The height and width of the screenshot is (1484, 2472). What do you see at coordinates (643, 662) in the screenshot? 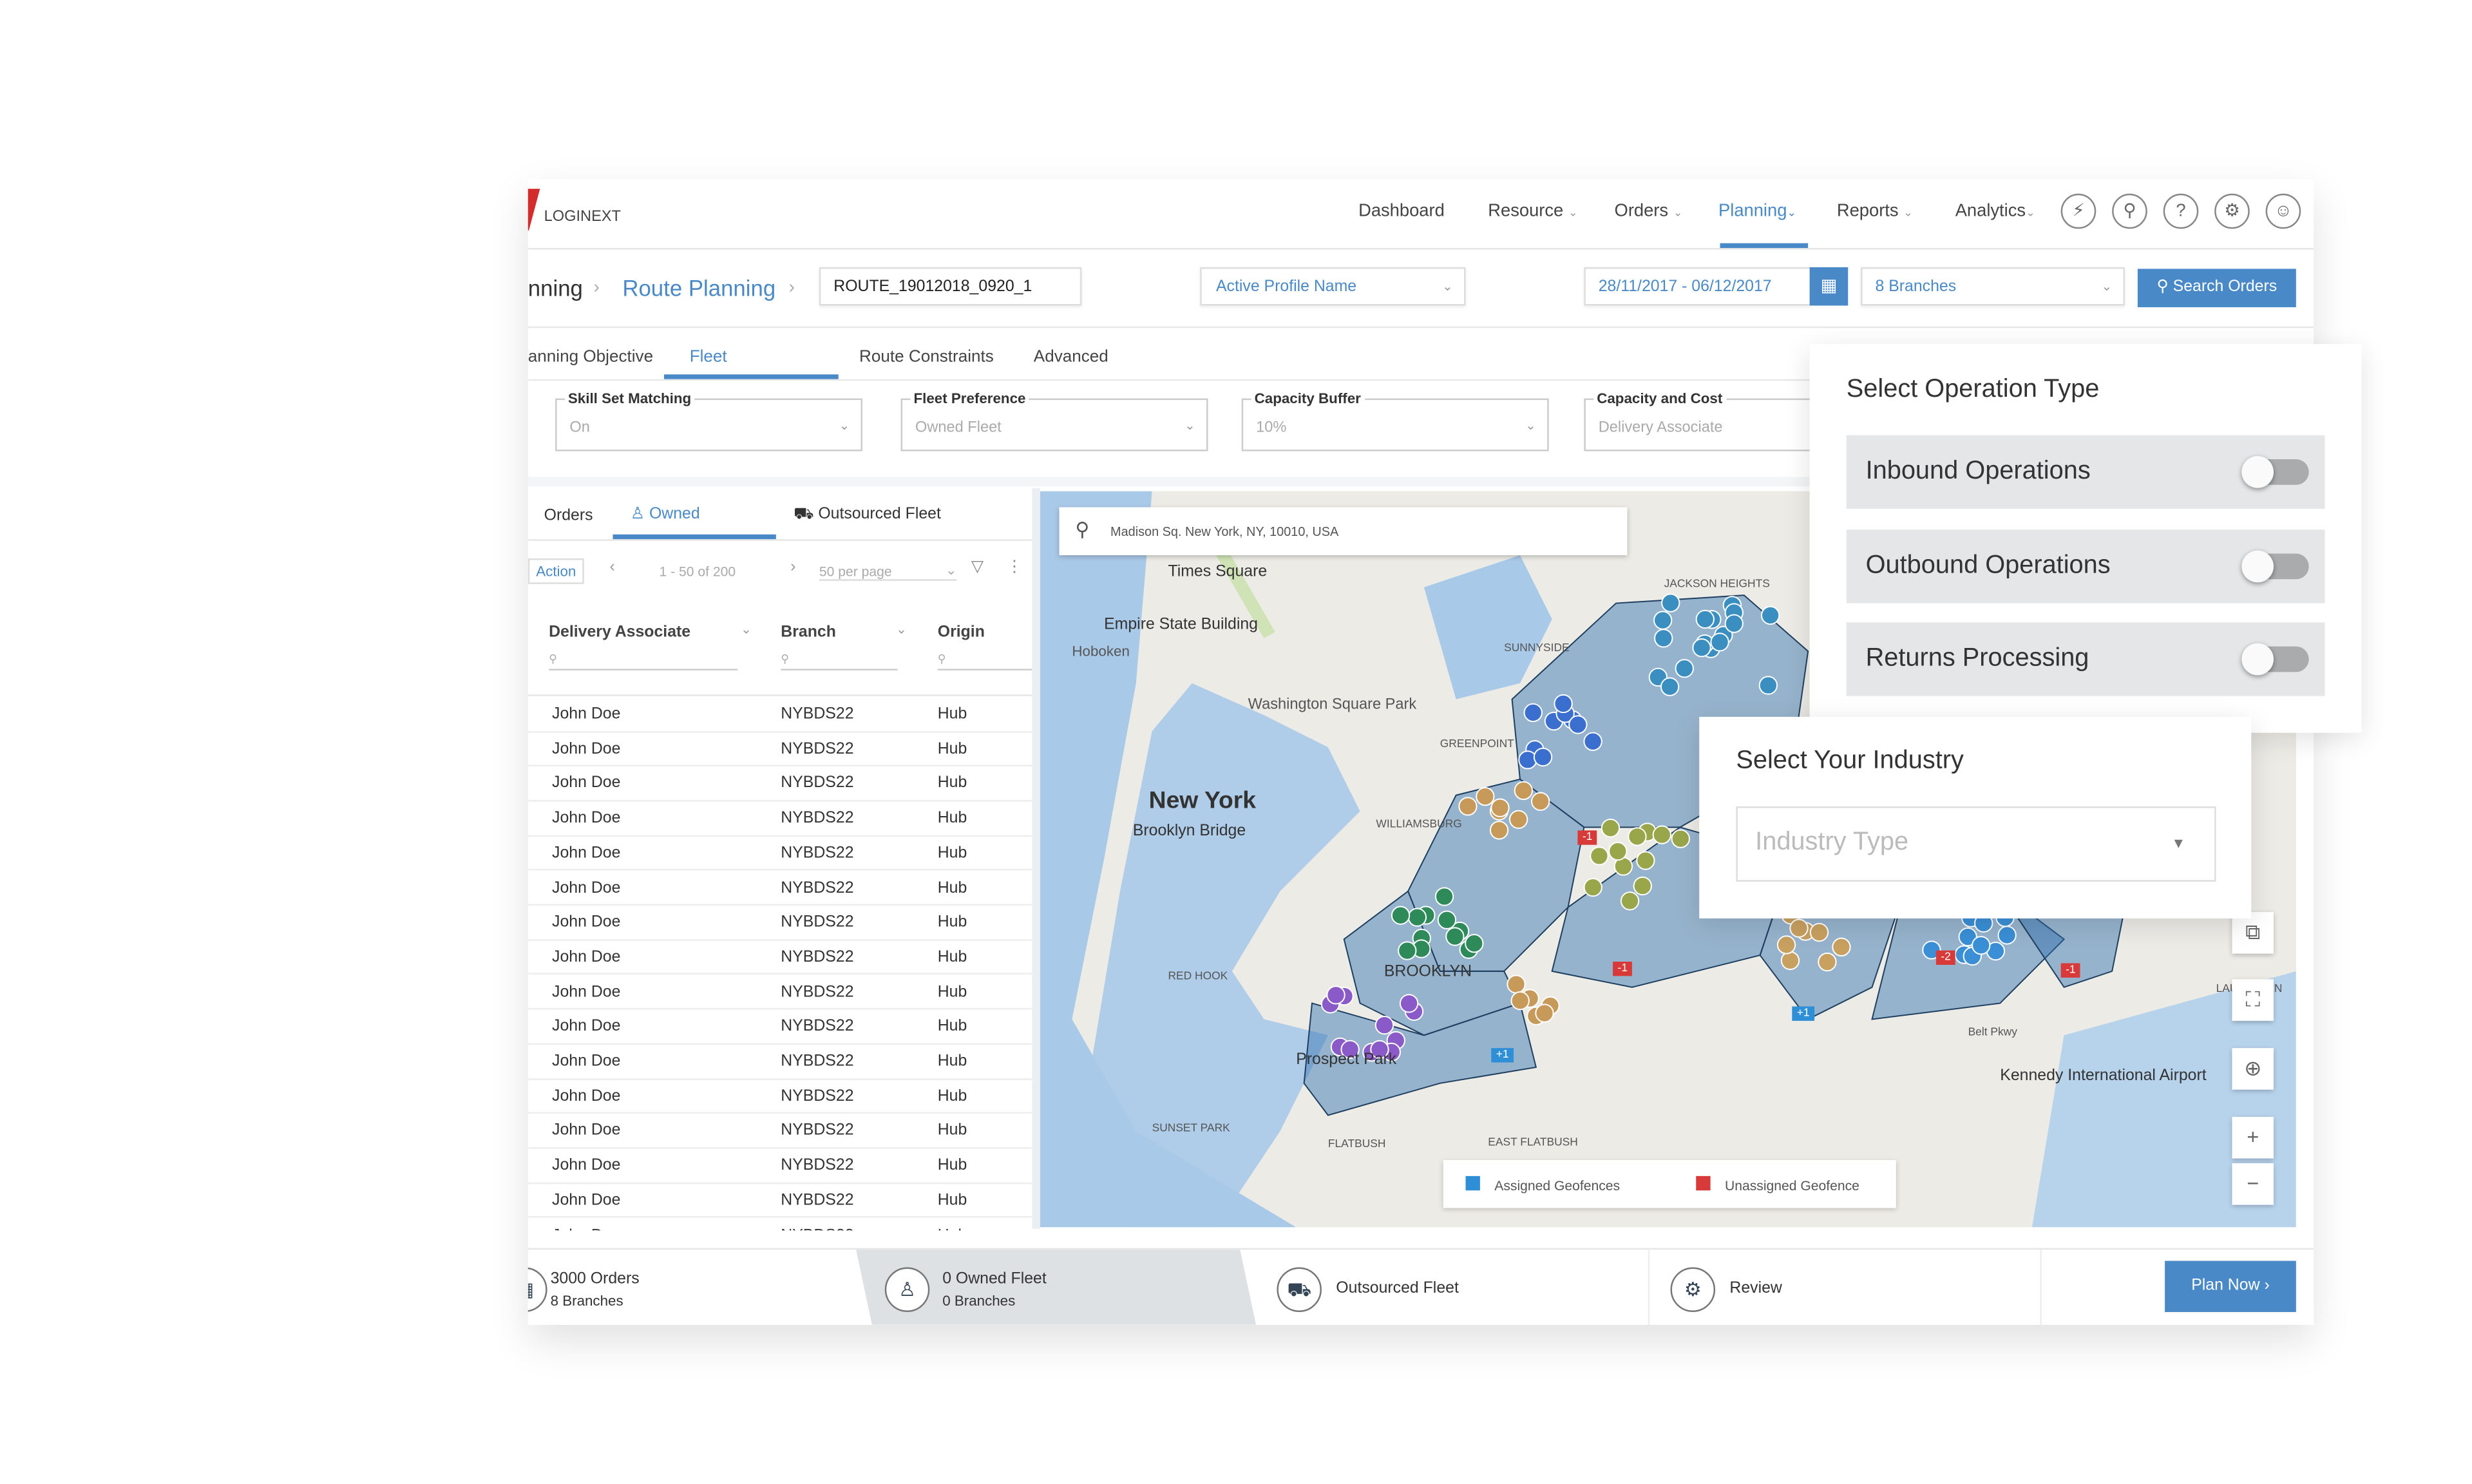
I see `delivery-associate-filter-input: ⚲` at bounding box center [643, 662].